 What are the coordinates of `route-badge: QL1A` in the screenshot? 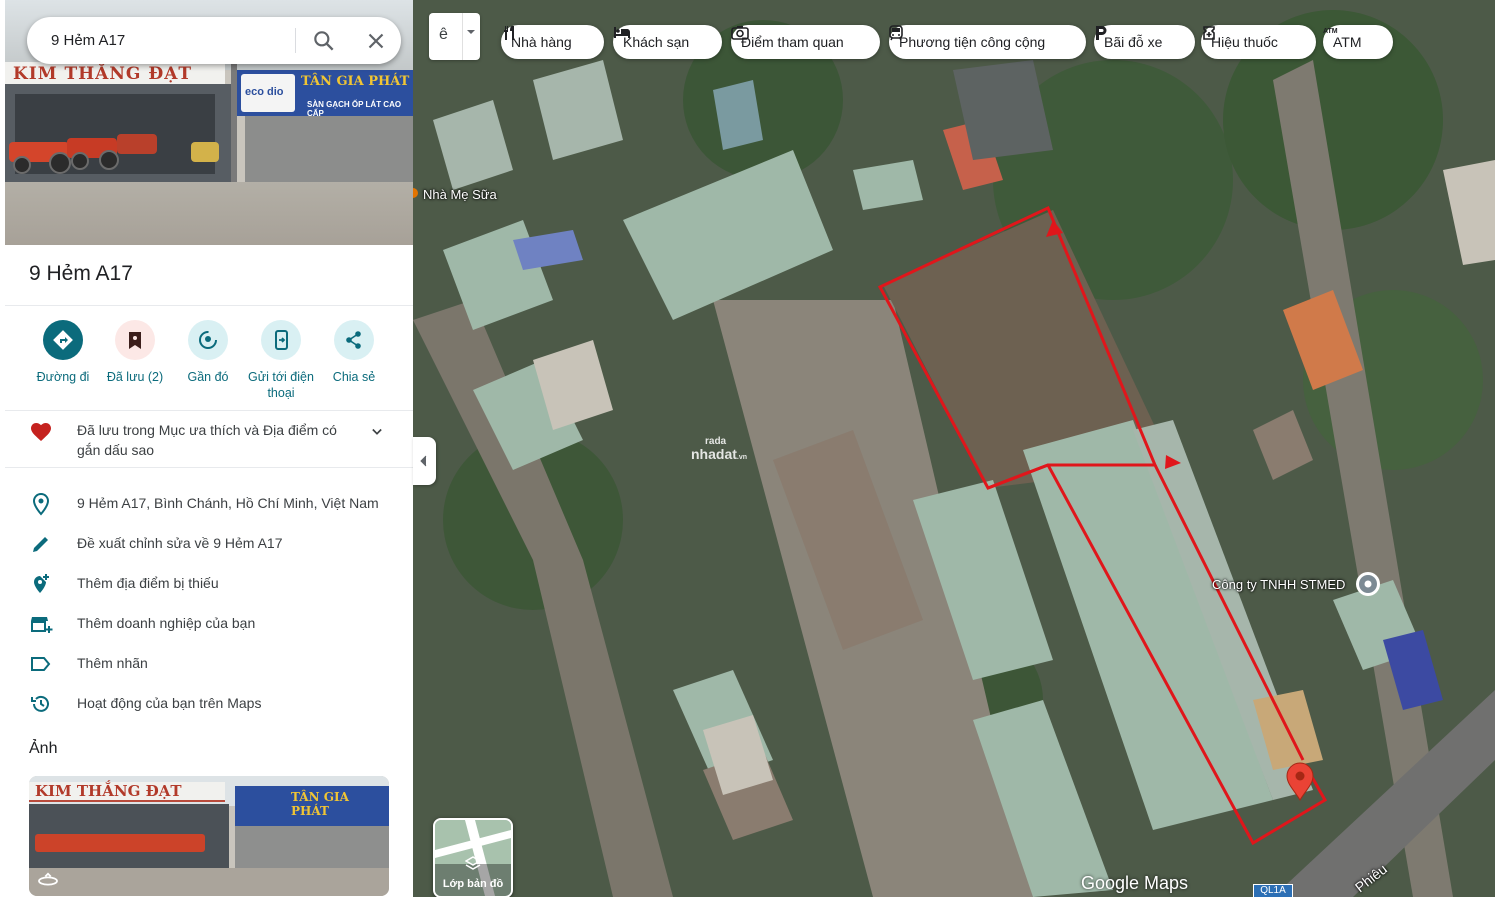 It's located at (1273, 890).